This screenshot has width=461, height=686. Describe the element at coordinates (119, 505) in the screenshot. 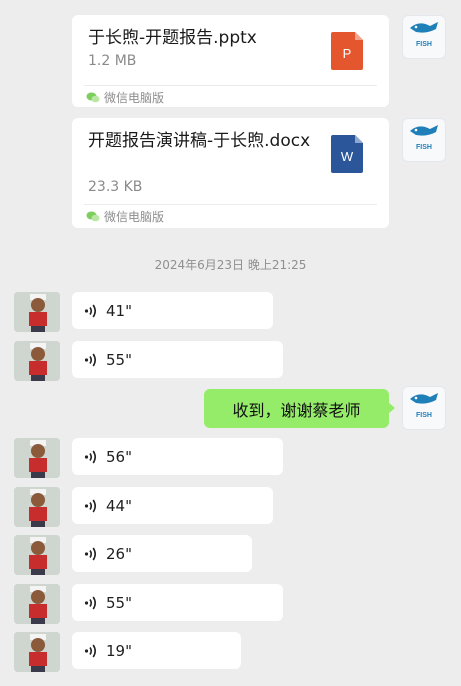

I see `voice-duration: 44"` at that location.